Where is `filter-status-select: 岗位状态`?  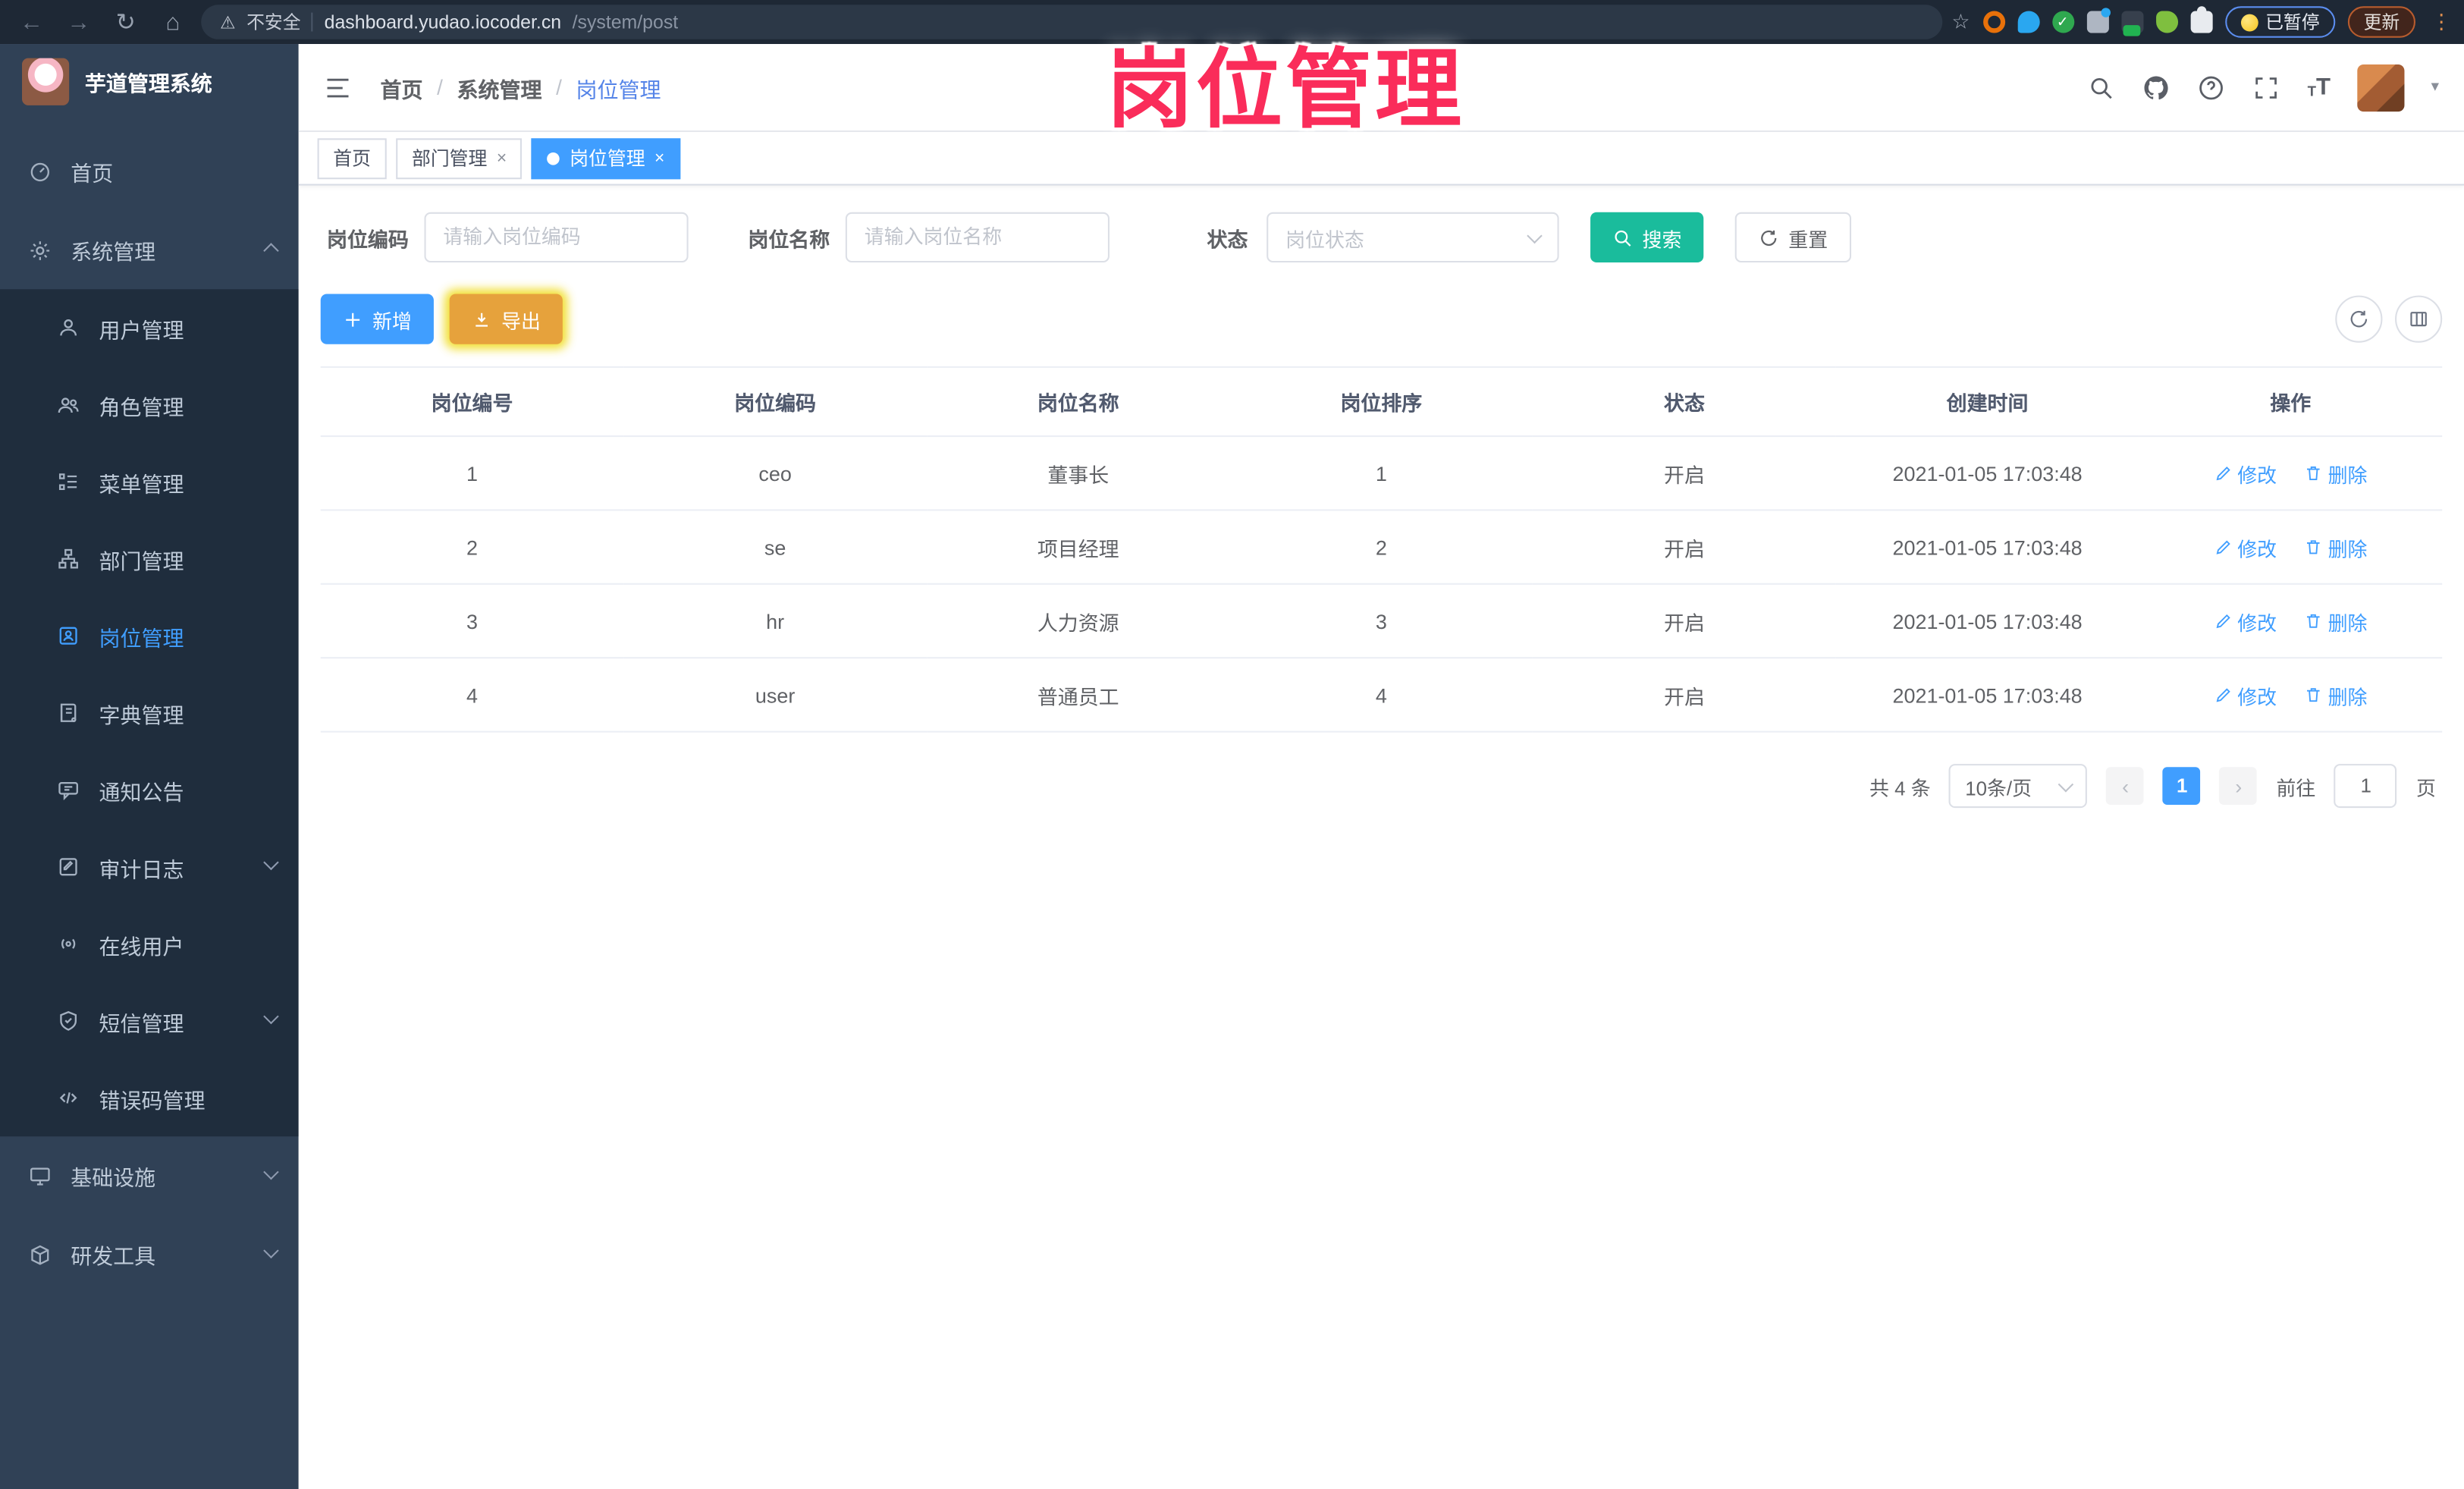 filter-status-select: 岗位状态 is located at coordinates (1413, 237).